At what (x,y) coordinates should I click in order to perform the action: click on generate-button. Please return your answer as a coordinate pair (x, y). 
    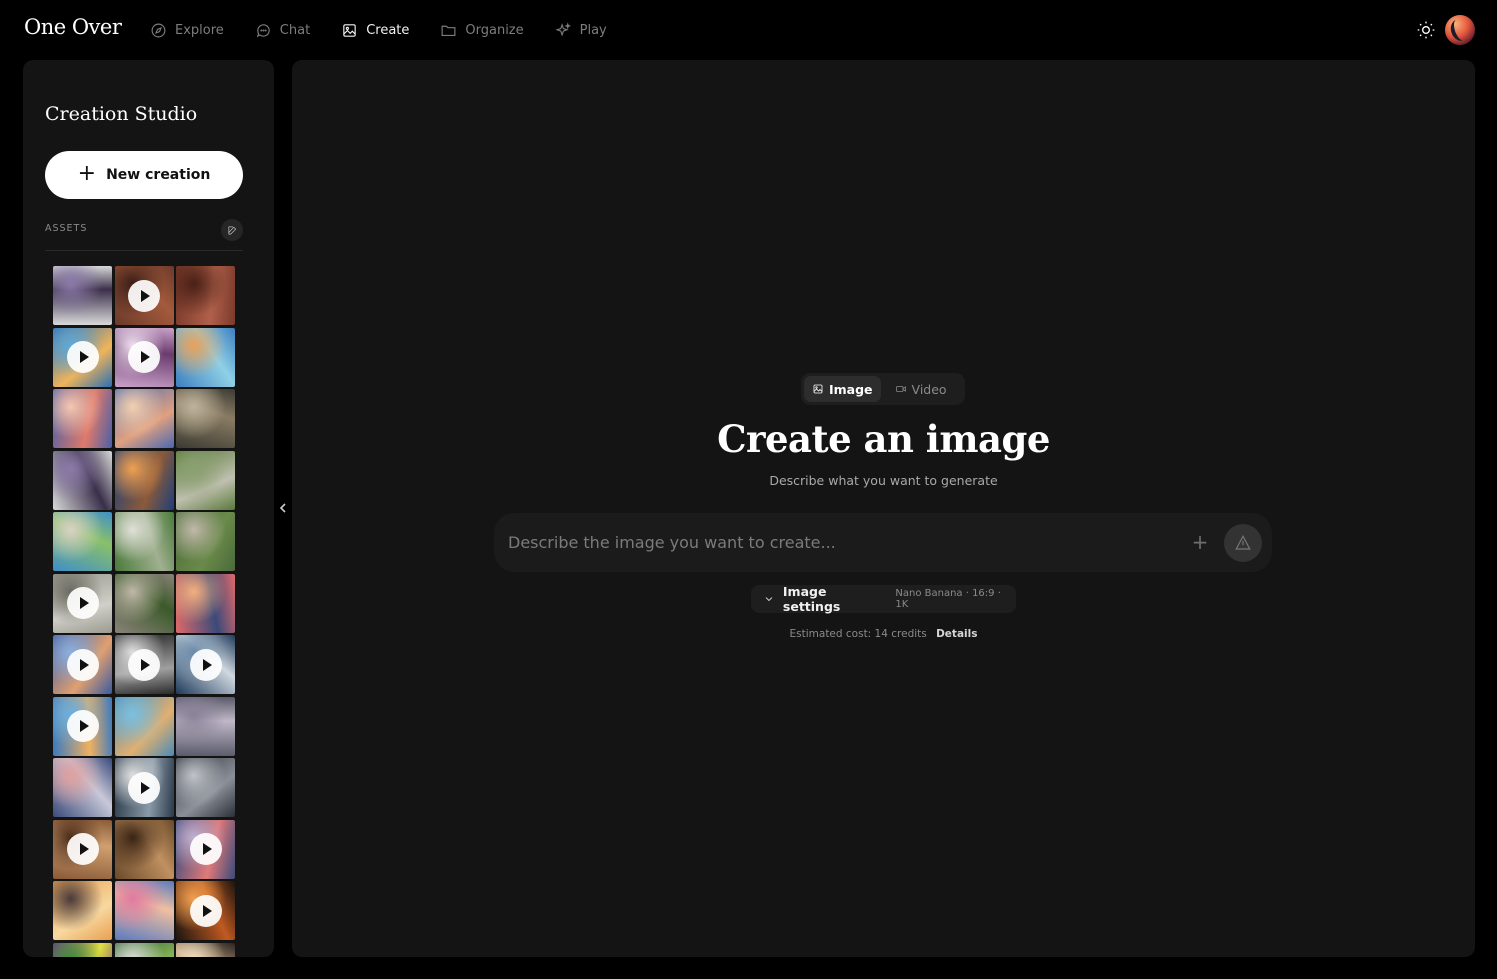
    Looking at the image, I should click on (1243, 543).